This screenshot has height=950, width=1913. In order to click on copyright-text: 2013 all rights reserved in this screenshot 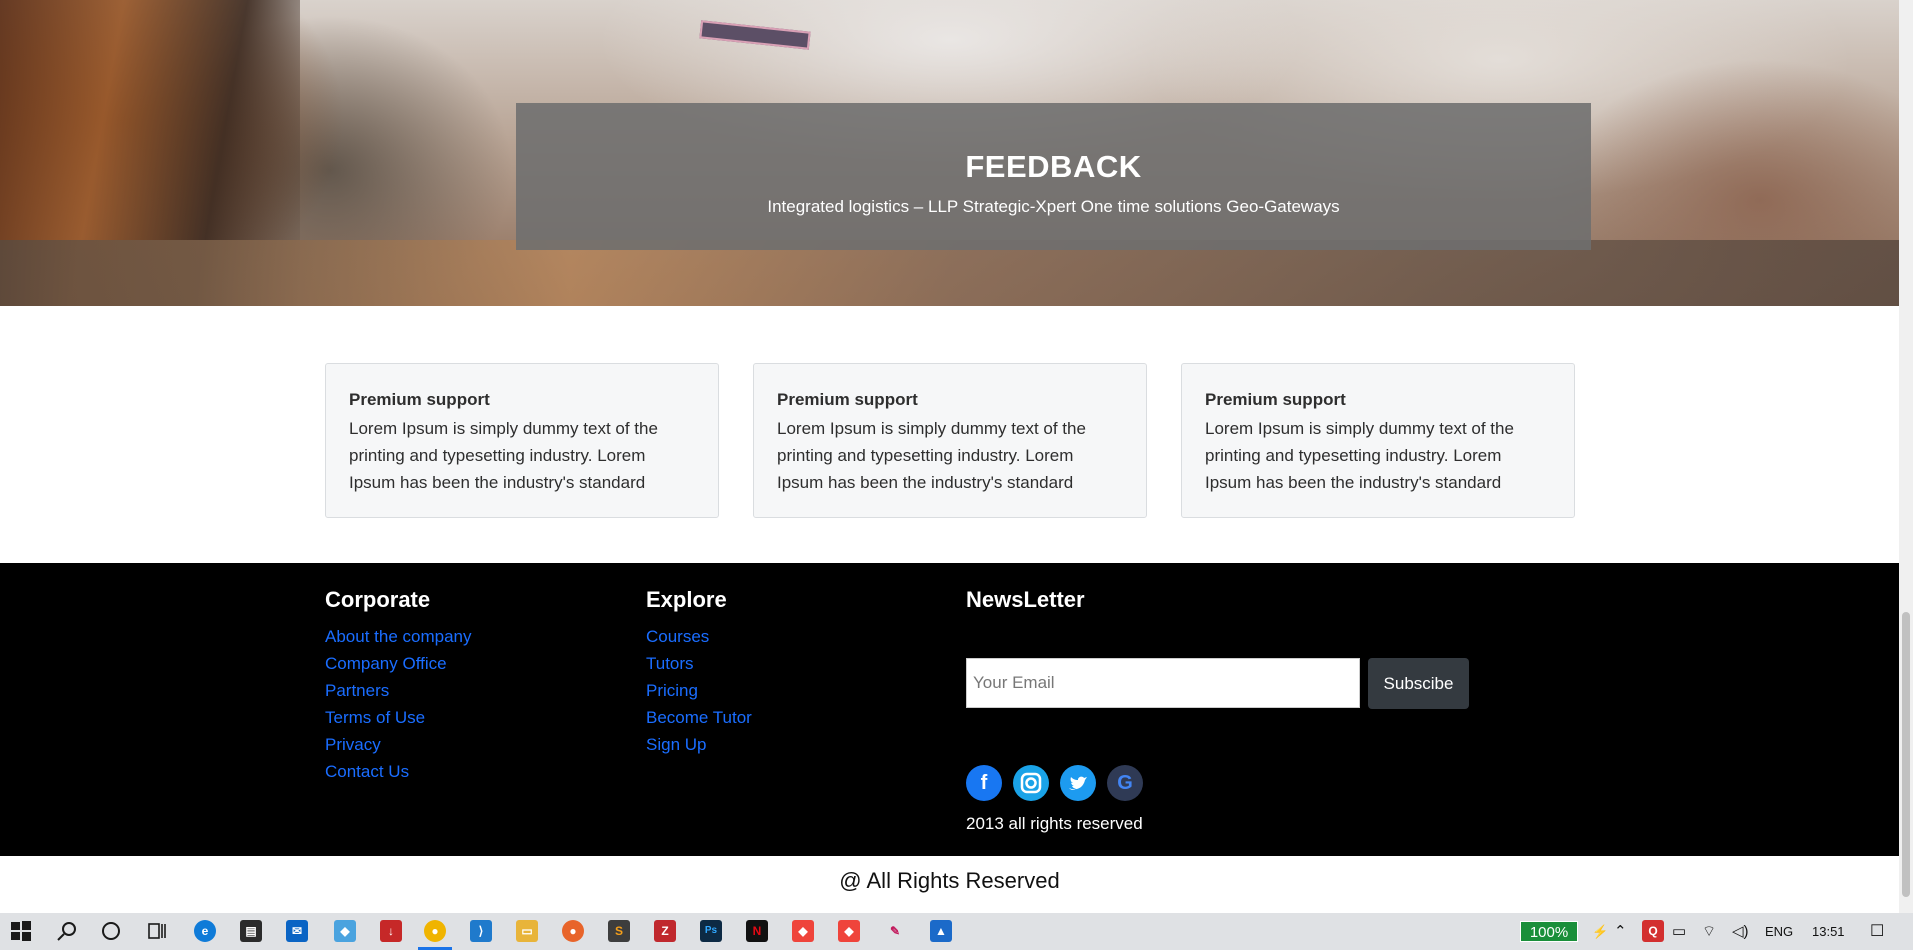, I will do `click(1054, 823)`.